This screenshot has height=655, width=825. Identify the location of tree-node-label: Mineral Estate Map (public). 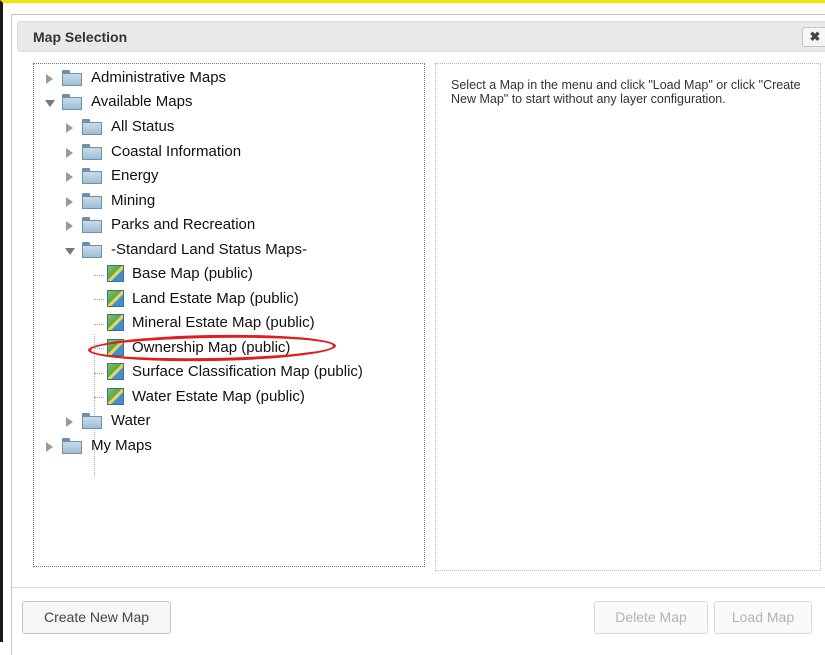
(223, 322).